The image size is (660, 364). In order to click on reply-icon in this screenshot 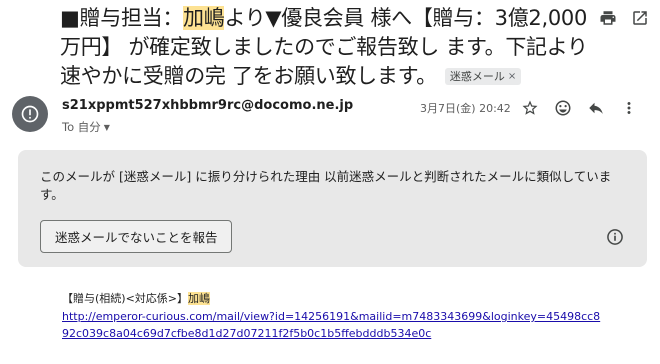, I will do `click(596, 108)`.